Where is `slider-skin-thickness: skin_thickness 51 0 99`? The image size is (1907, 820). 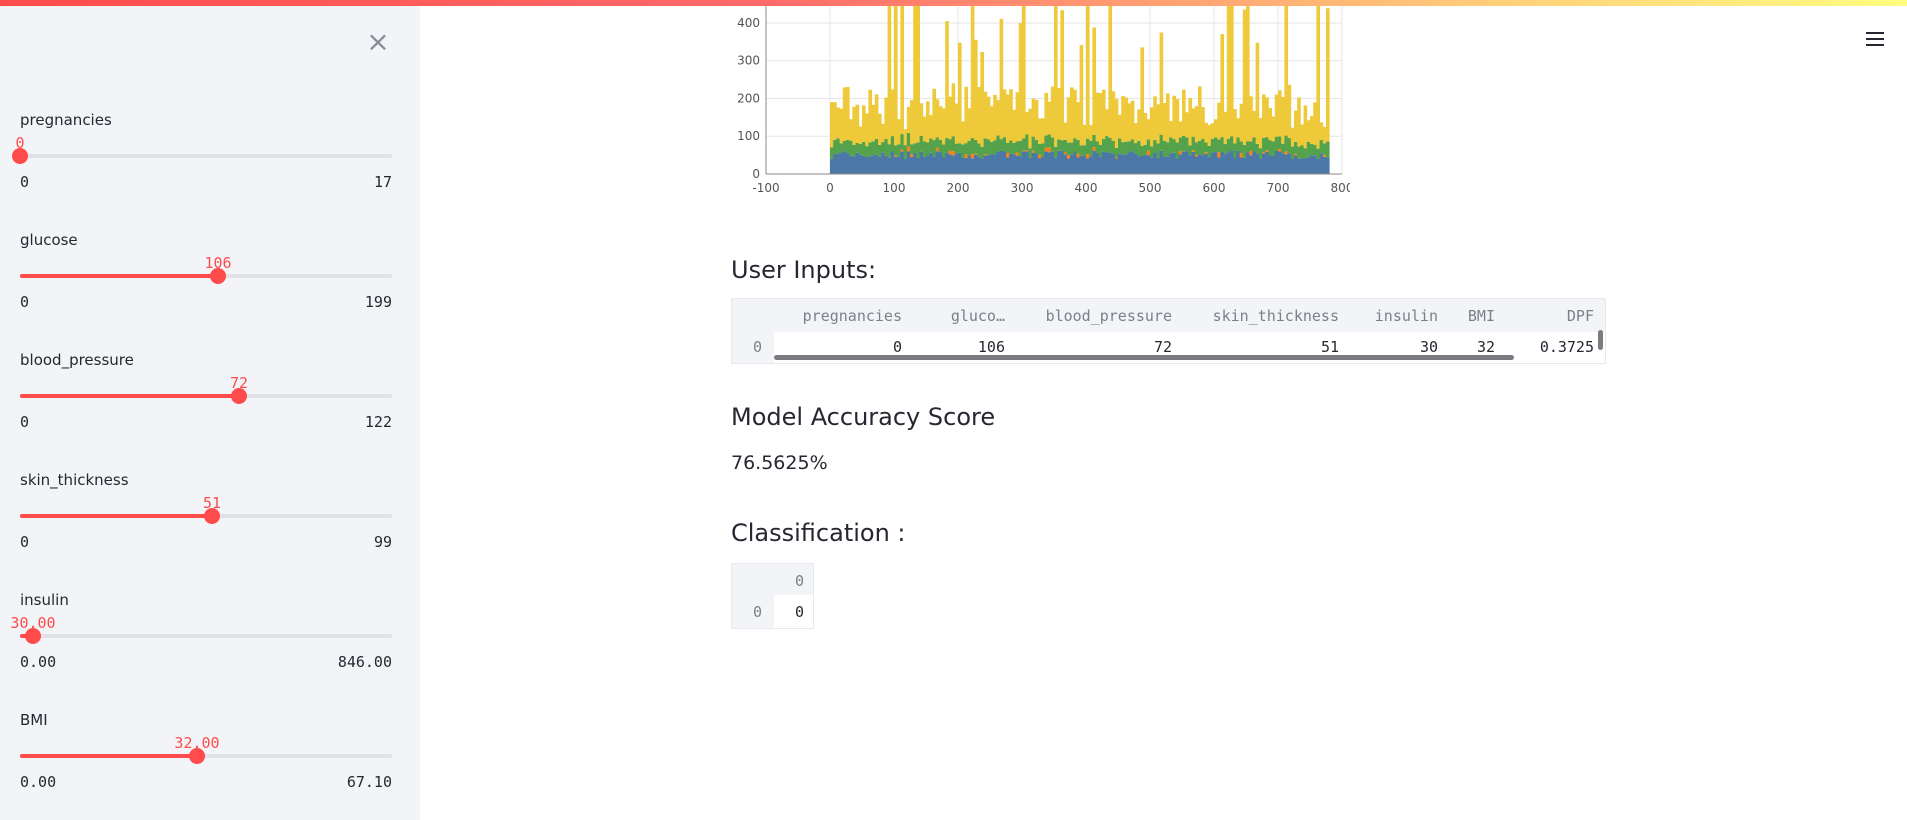 slider-skin-thickness: skin_thickness 51 0 99 is located at coordinates (206, 521).